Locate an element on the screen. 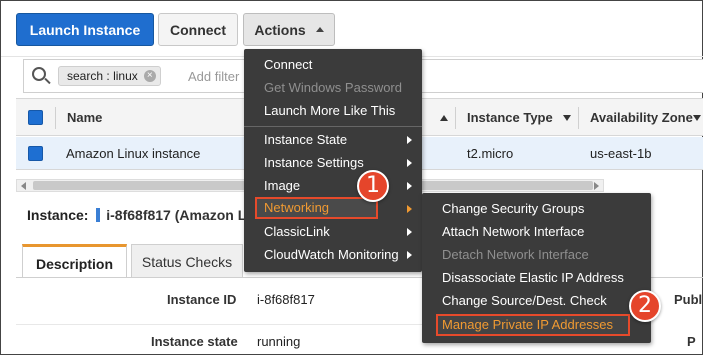  sort-ascending-icon is located at coordinates (444, 118).